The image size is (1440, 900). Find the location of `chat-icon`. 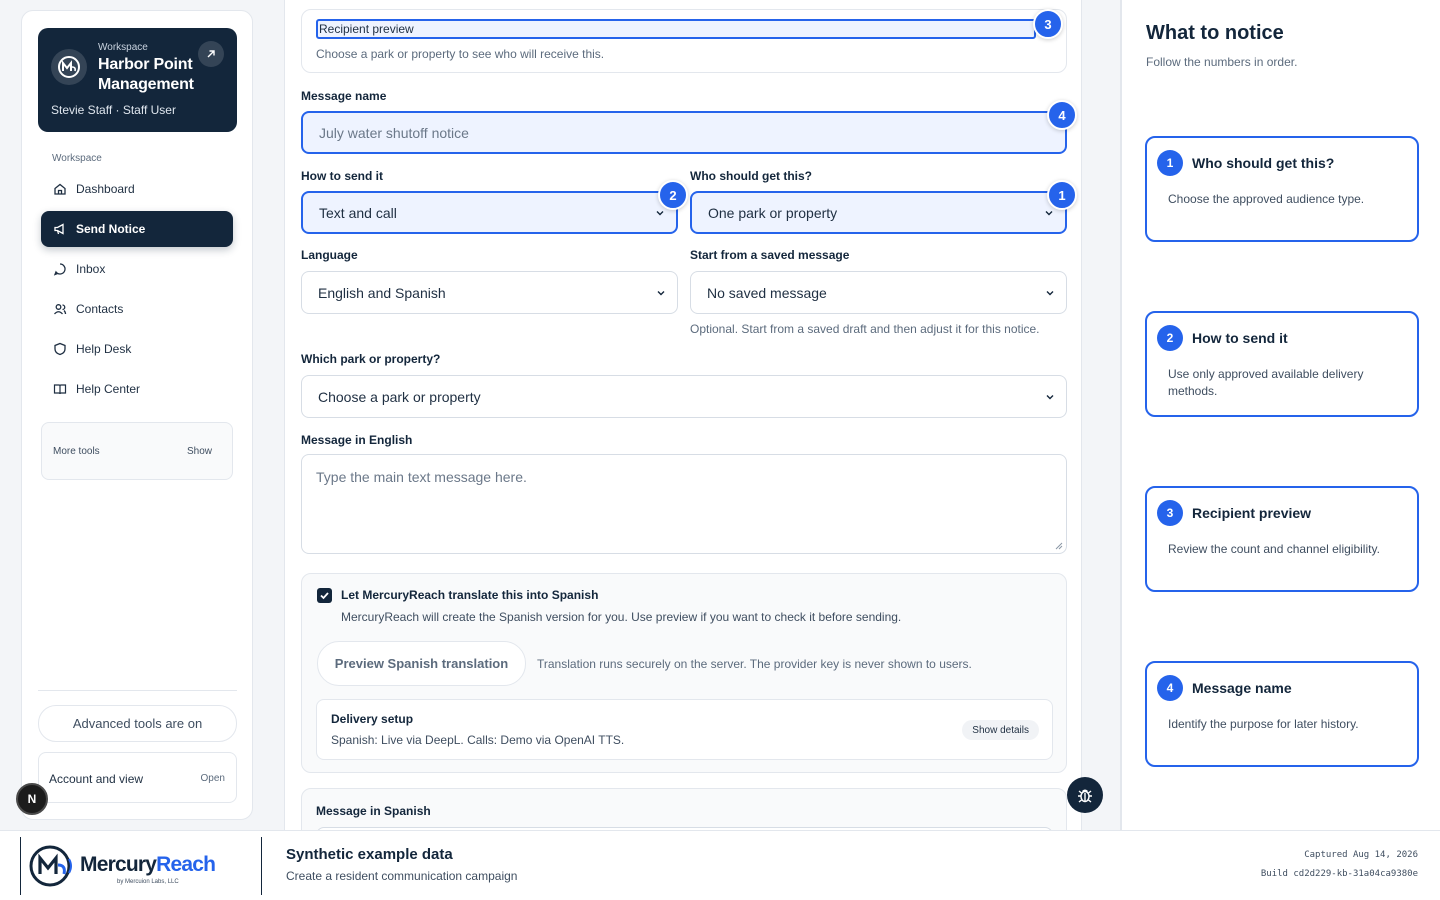

chat-icon is located at coordinates (59, 269).